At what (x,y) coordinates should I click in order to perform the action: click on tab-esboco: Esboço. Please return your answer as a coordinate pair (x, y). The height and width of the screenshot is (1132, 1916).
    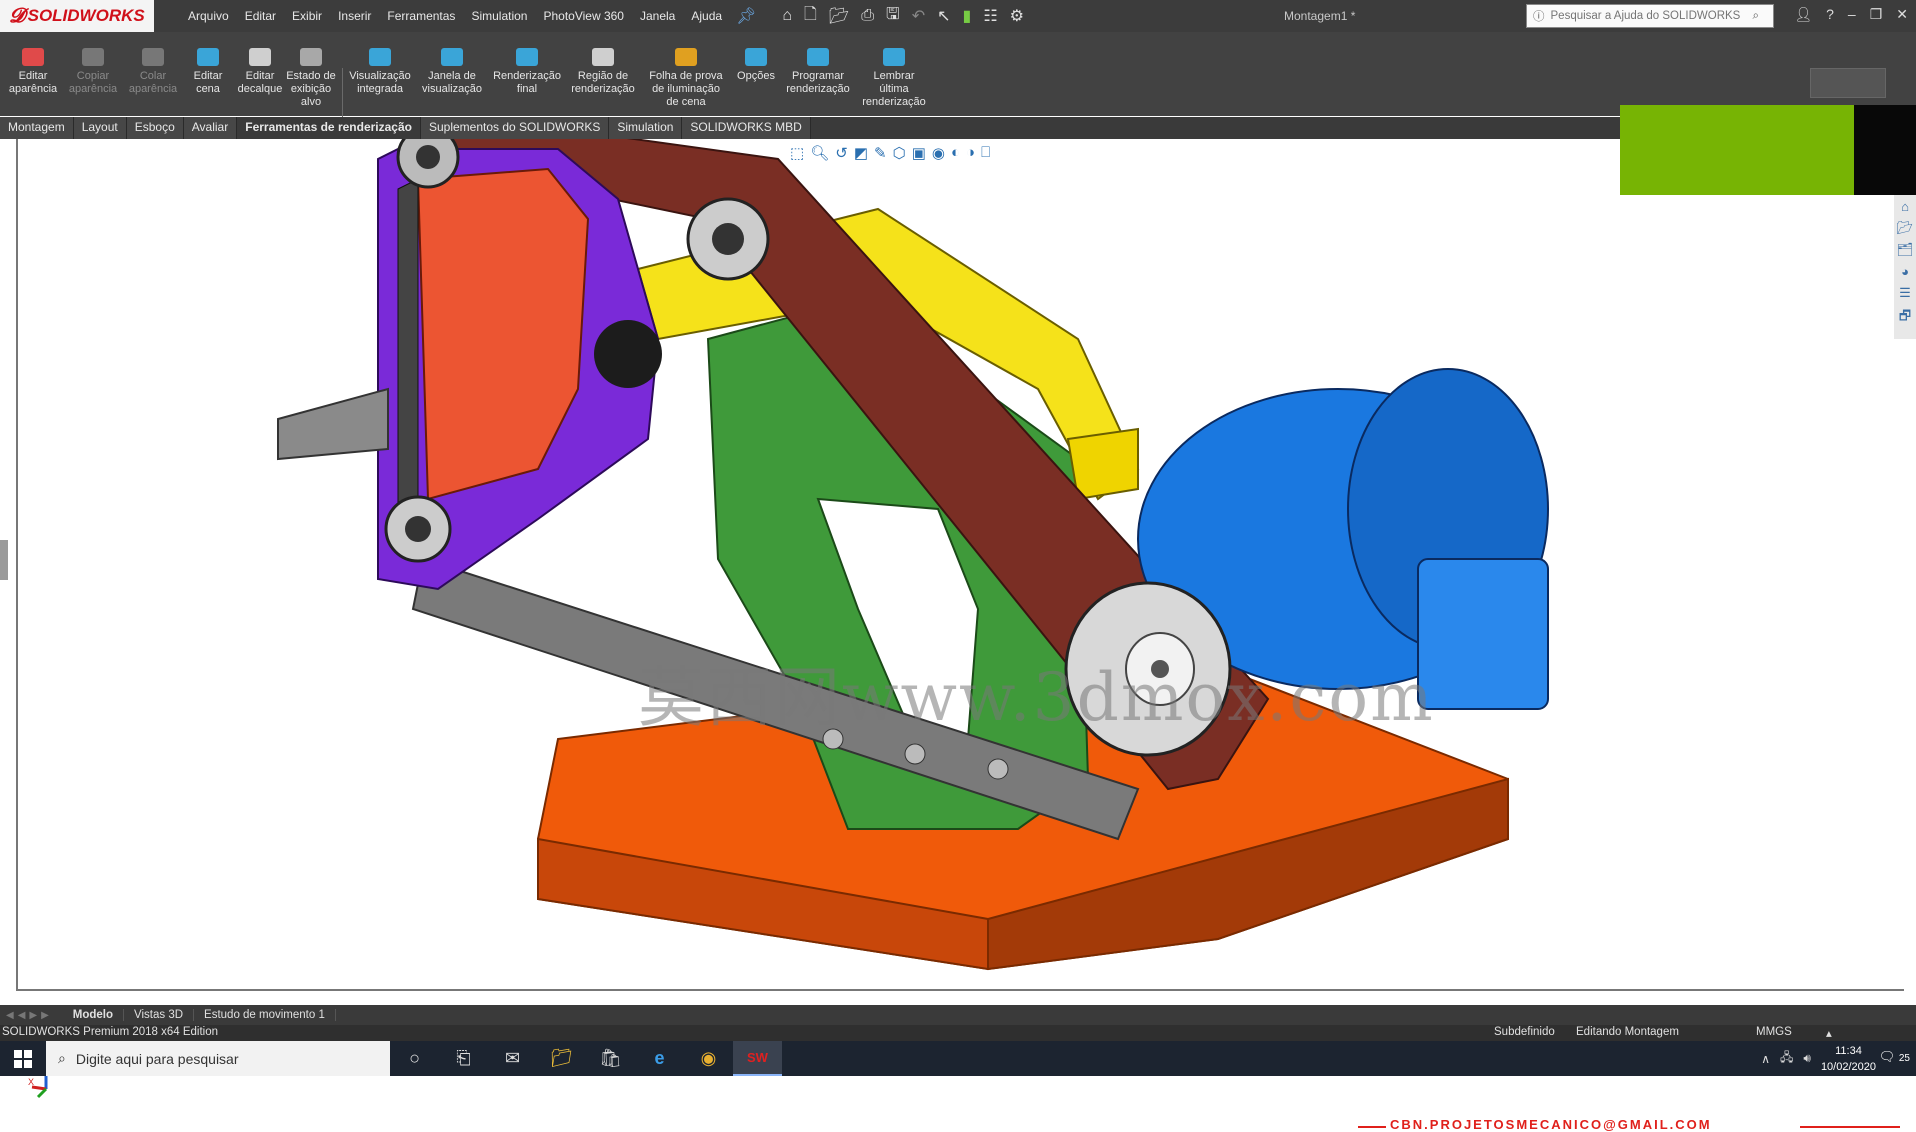
    Looking at the image, I should click on (155, 128).